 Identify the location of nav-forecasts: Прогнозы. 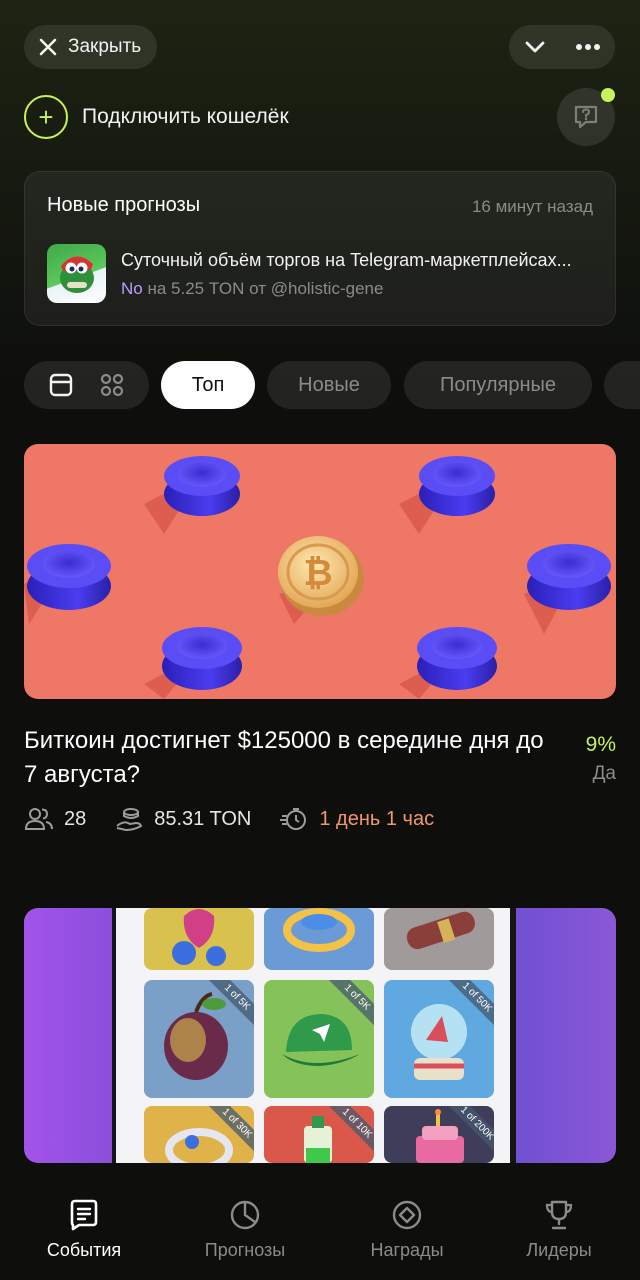
(245, 1229).